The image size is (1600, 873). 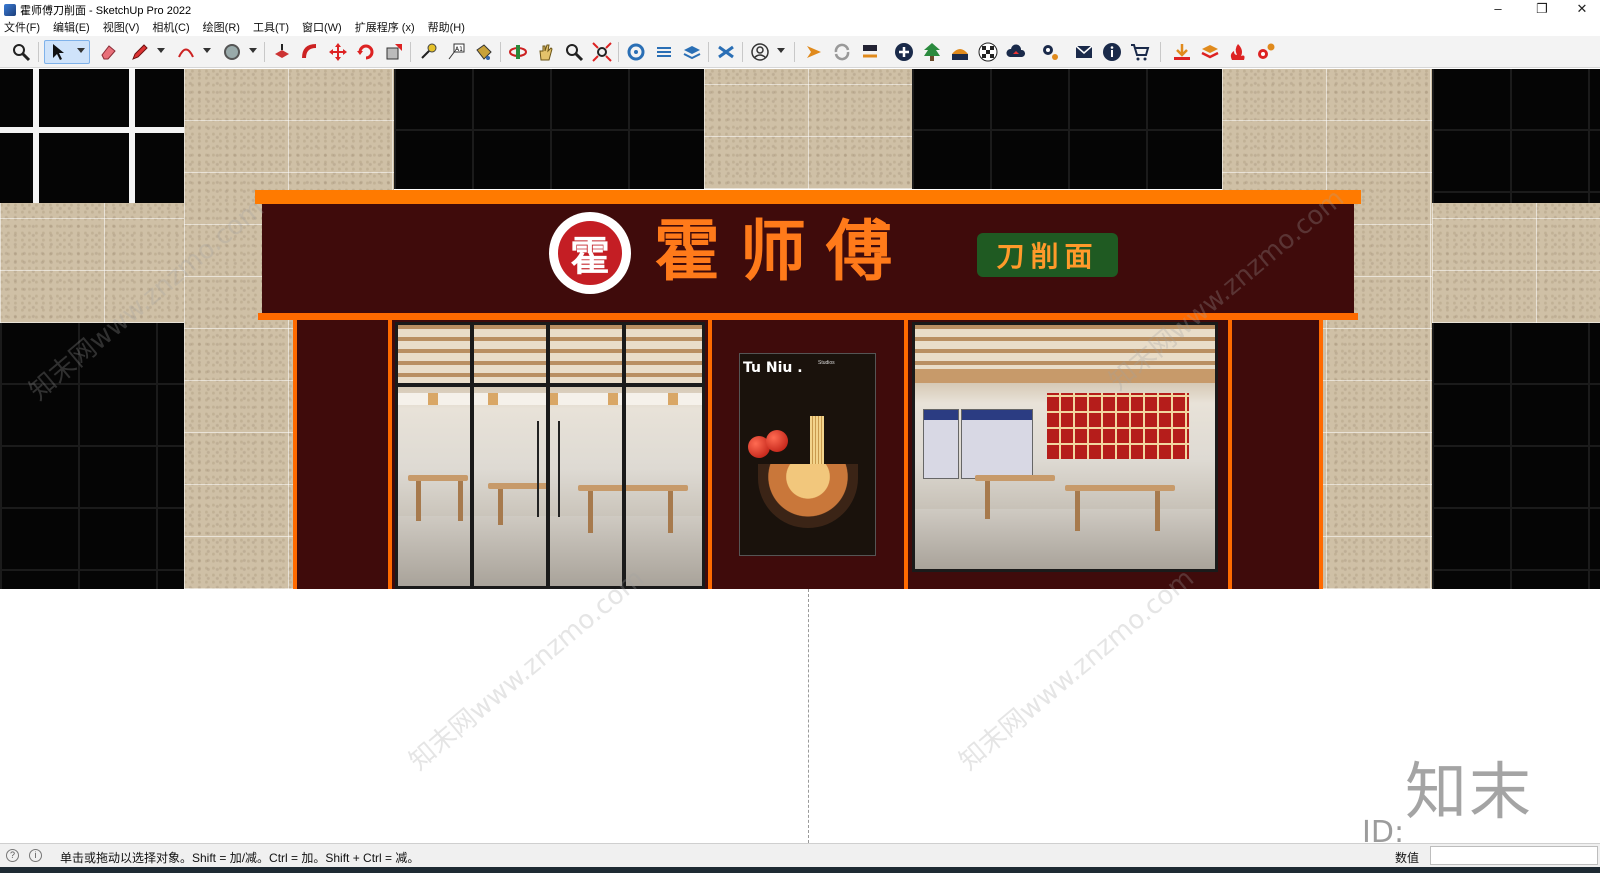 I want to click on swap-icon, so click(x=870, y=52).